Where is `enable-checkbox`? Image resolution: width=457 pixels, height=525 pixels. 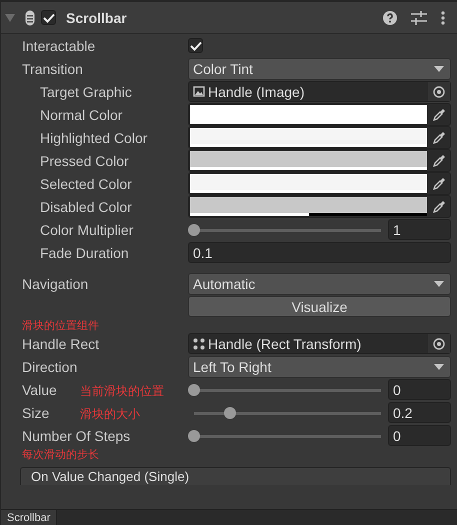 enable-checkbox is located at coordinates (48, 17).